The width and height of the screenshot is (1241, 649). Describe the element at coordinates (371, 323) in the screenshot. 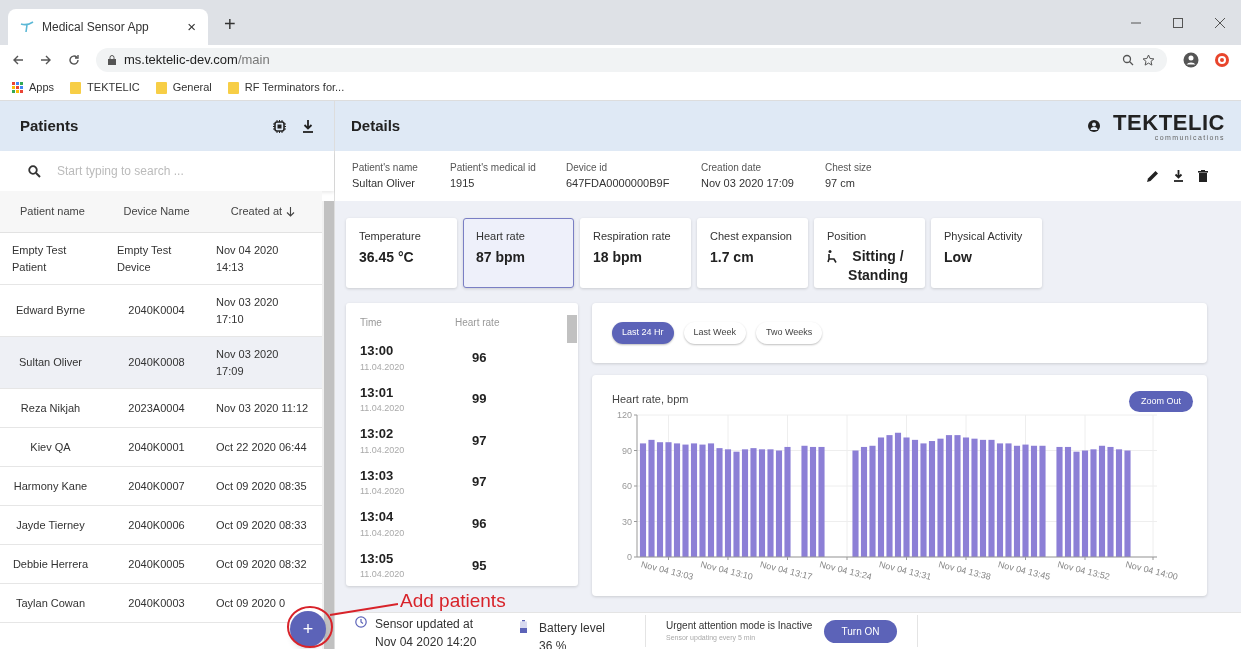

I see `column-header: Time` at that location.